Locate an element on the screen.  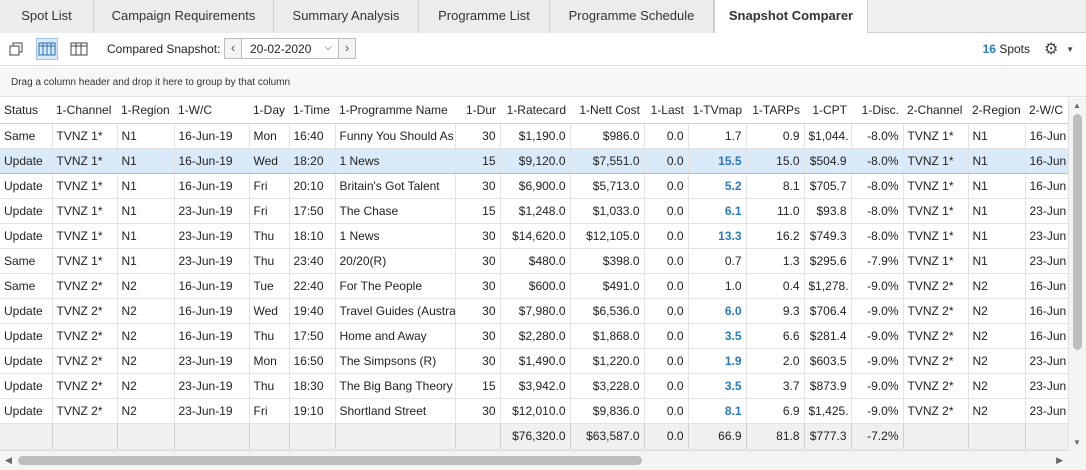
table-cell: 0.9 is located at coordinates (775, 136).